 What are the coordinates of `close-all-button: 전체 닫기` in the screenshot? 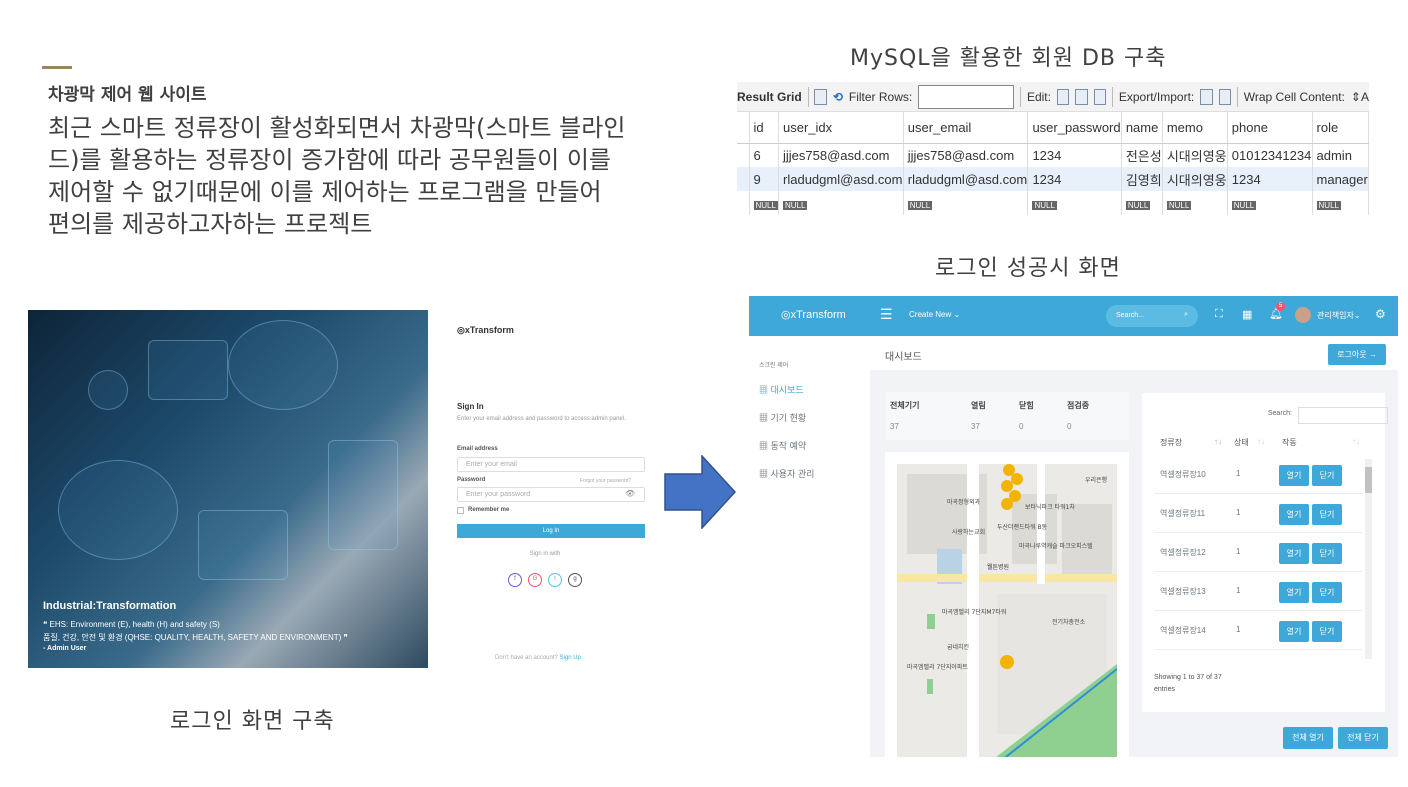 It's located at (1363, 738).